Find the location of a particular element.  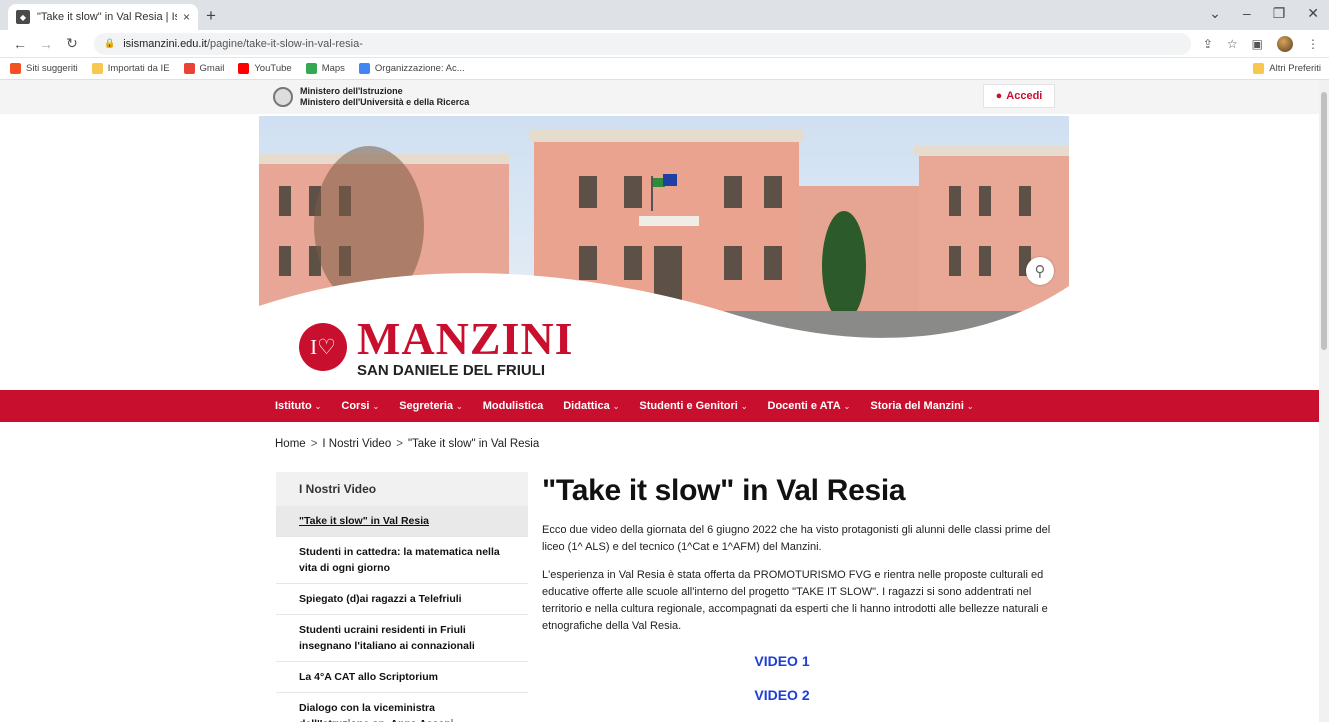

back-icon: ← is located at coordinates (20, 44).